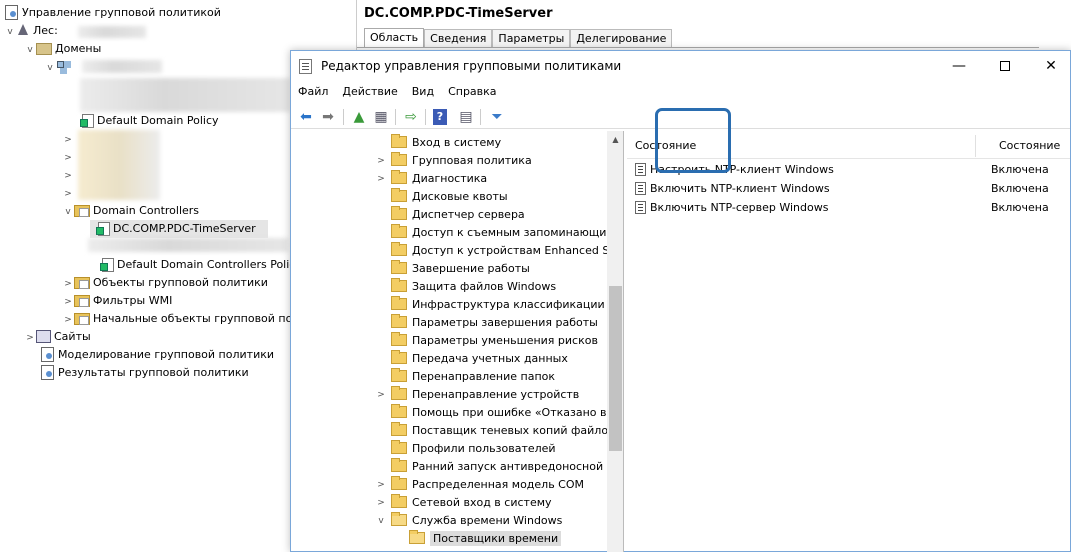 The image size is (1071, 552). Describe the element at coordinates (531, 38) in the screenshot. I see `tab-settings: Параметры` at that location.